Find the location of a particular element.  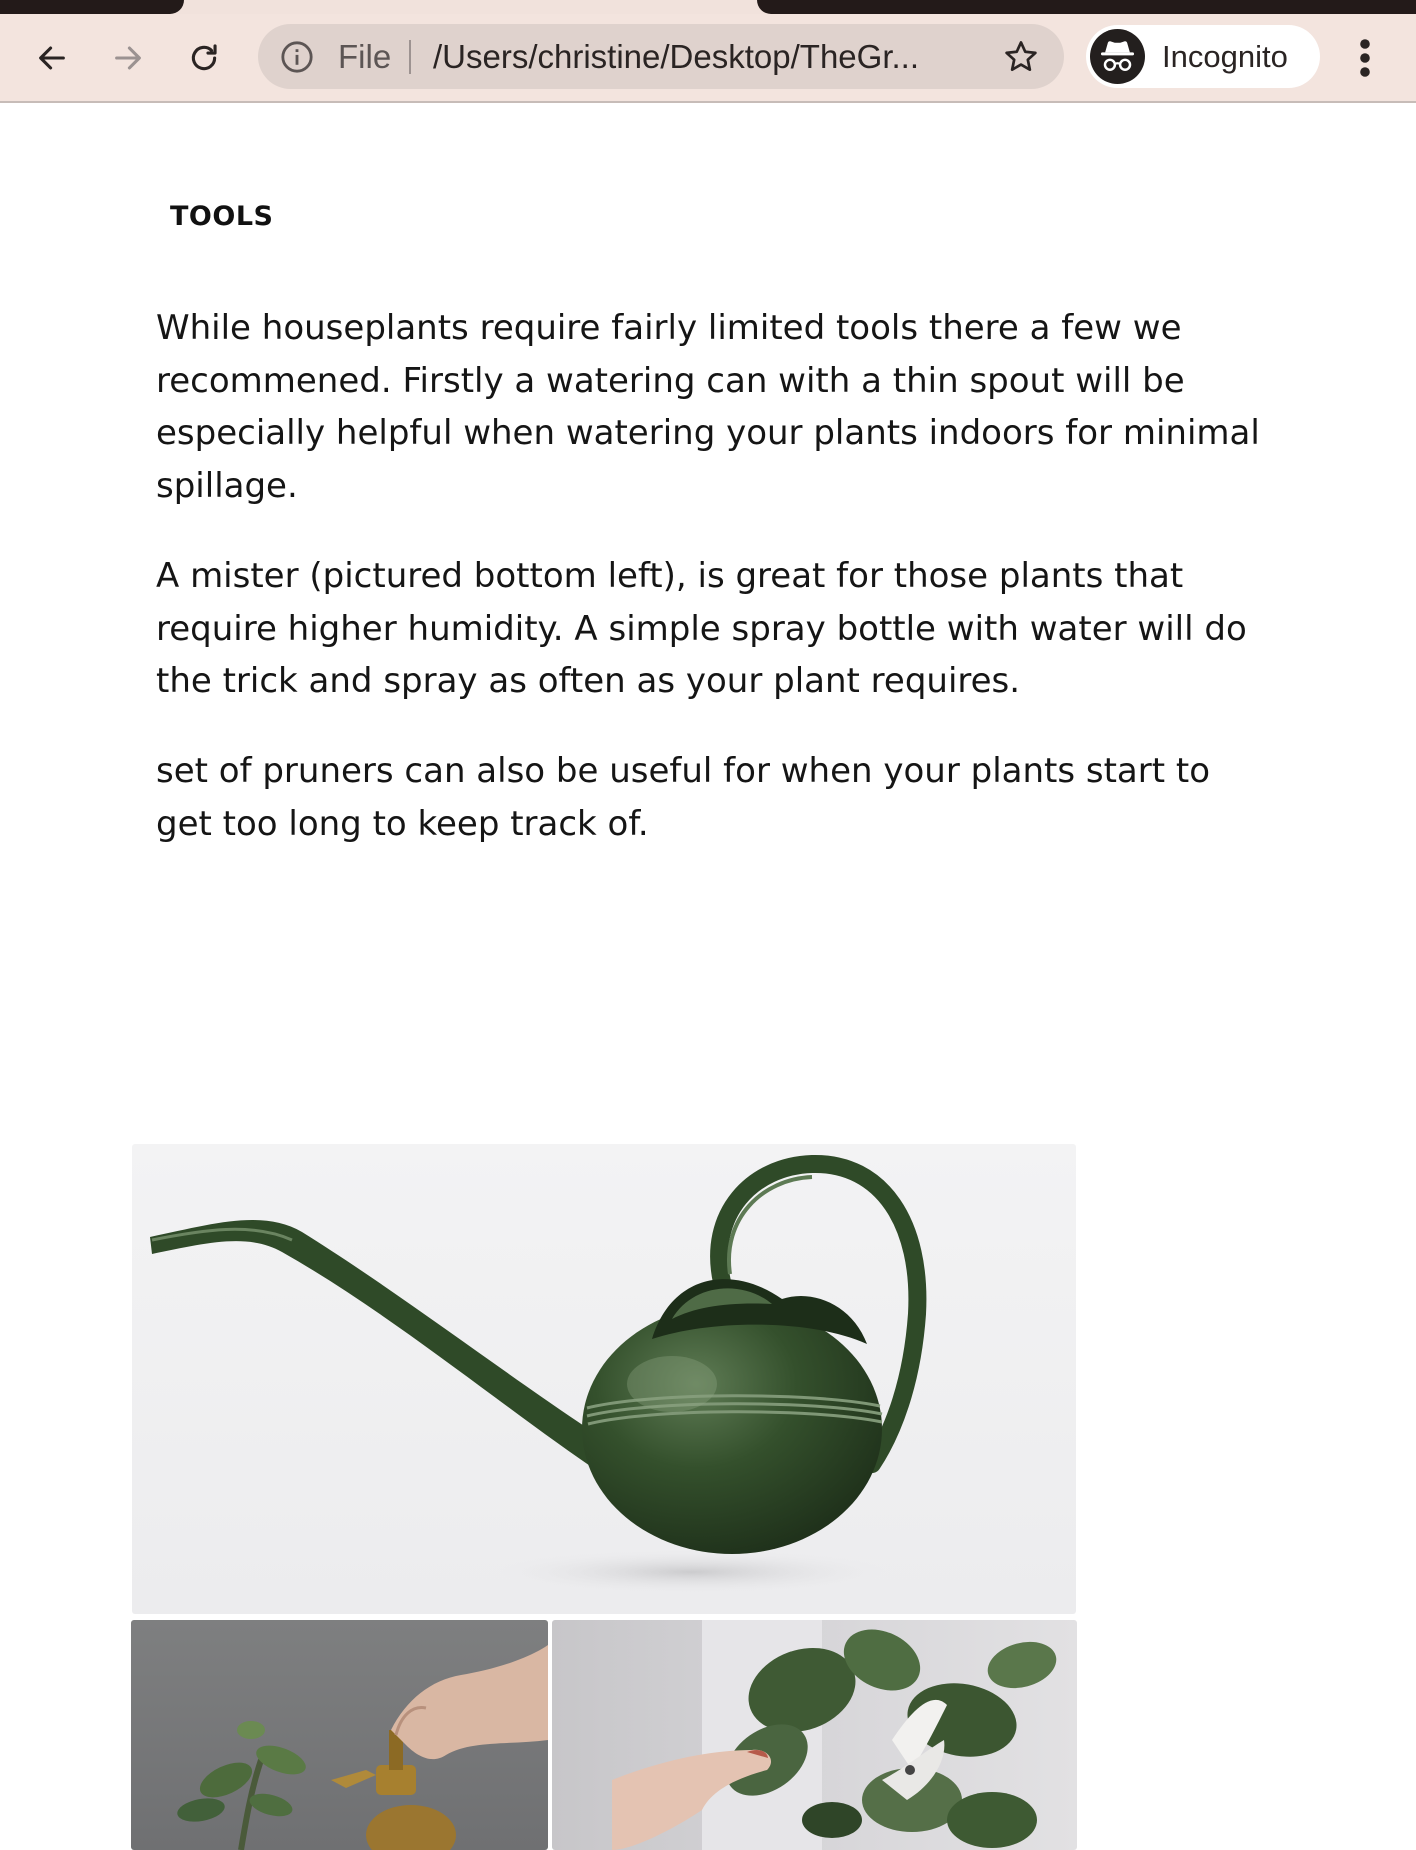

reload-icon is located at coordinates (204, 57).